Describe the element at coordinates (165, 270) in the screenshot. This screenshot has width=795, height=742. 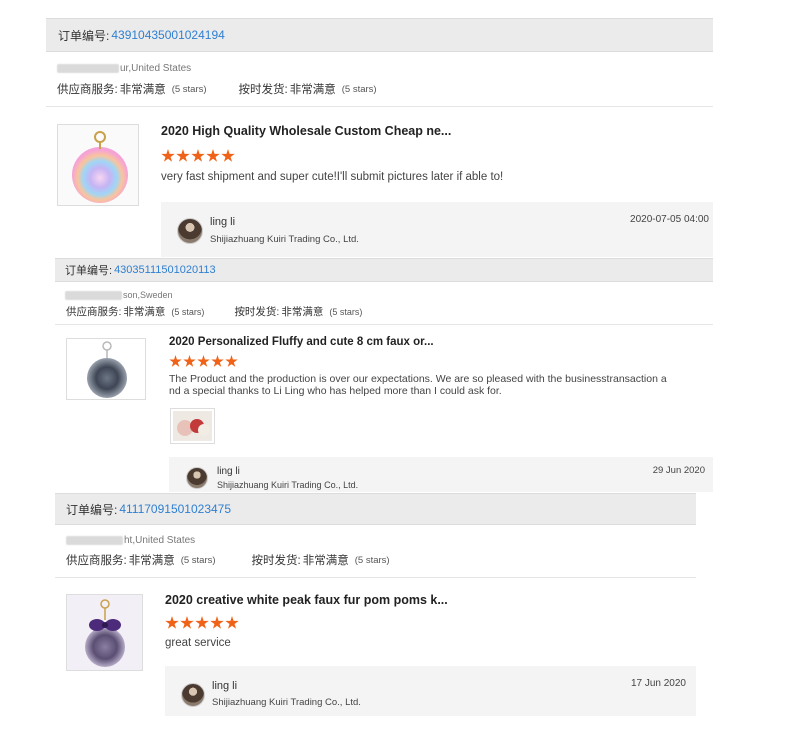
I see `order-number-link: 43035111501020113` at that location.